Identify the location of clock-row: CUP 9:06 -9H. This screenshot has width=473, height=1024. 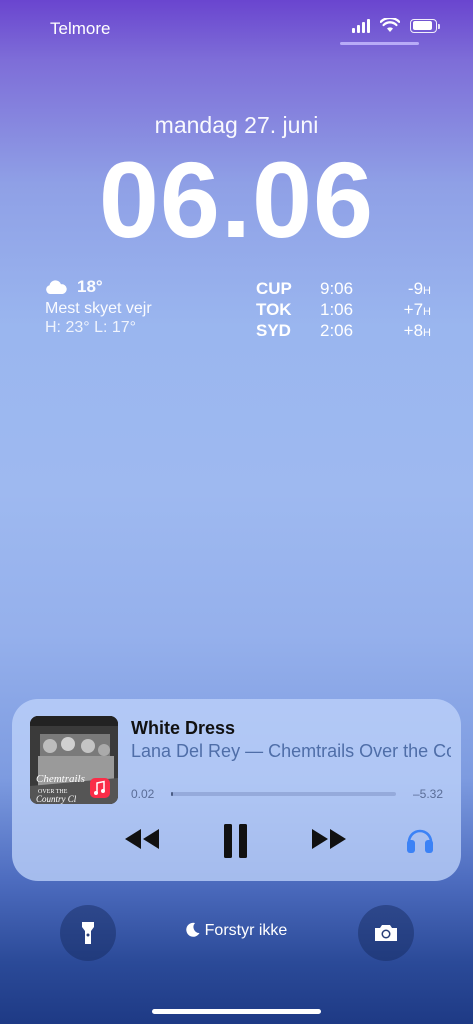
(343, 288).